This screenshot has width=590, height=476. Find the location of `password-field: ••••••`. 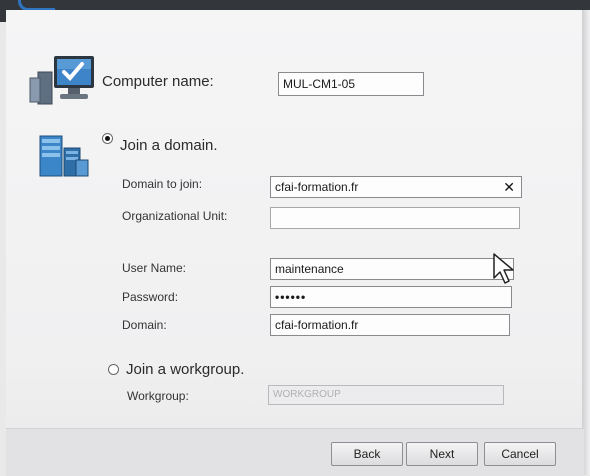

password-field: •••••• is located at coordinates (391, 297).